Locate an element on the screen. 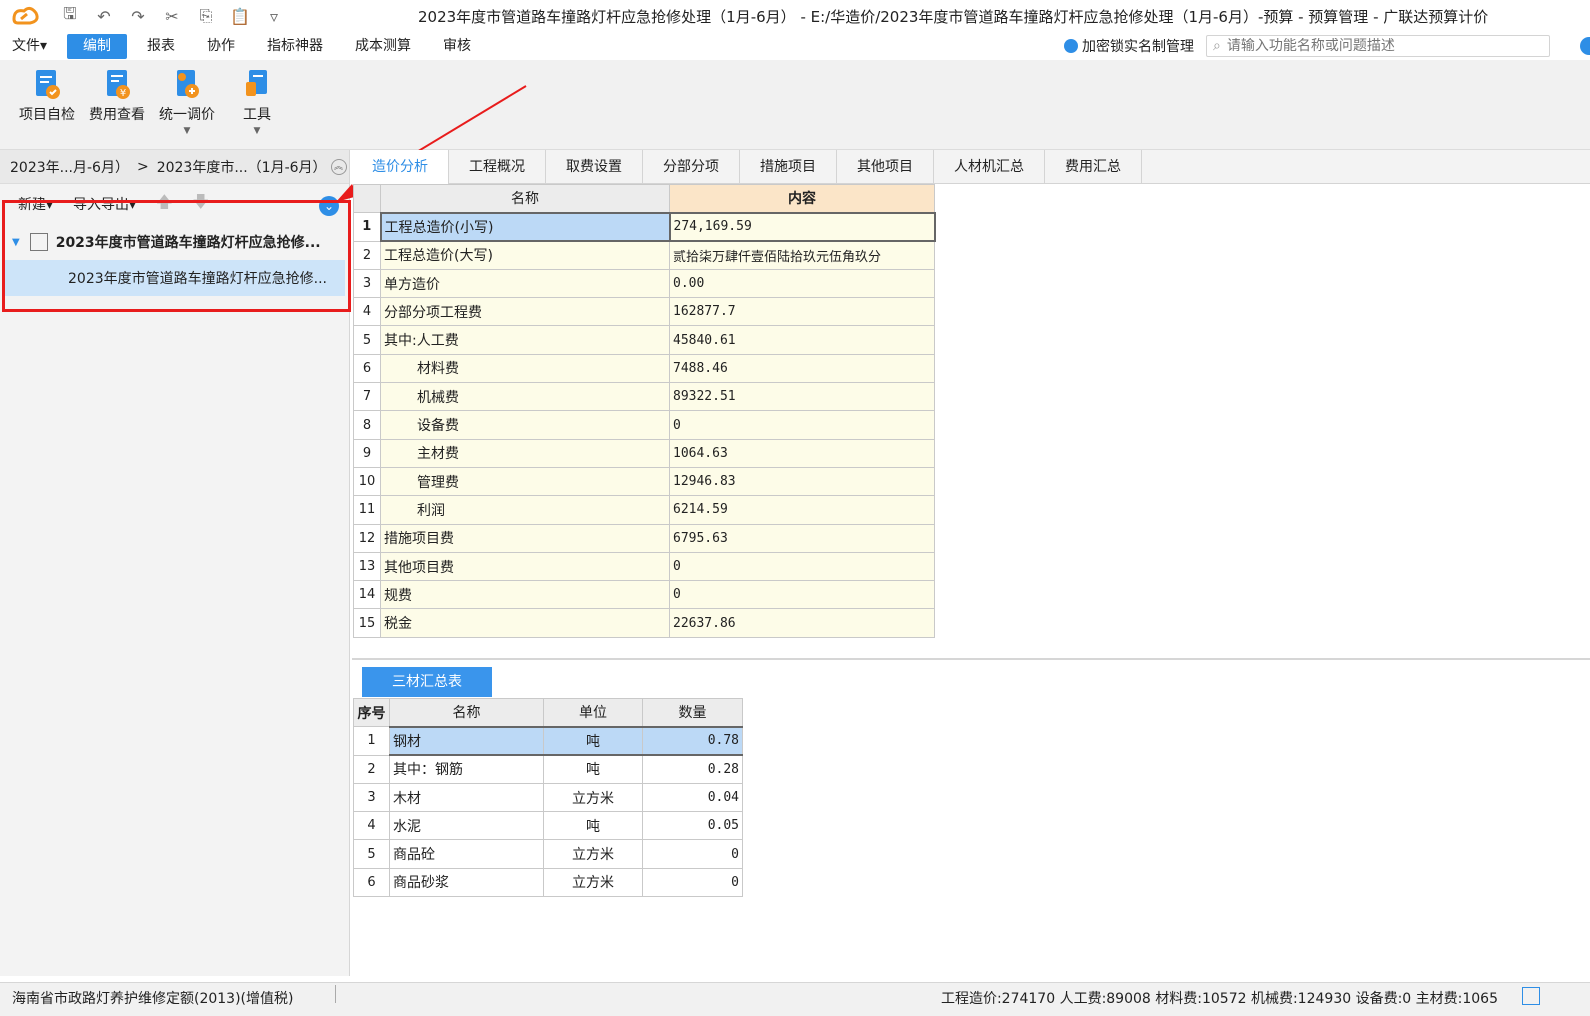  table-row: 11 利润 6214.59 is located at coordinates (644, 510).